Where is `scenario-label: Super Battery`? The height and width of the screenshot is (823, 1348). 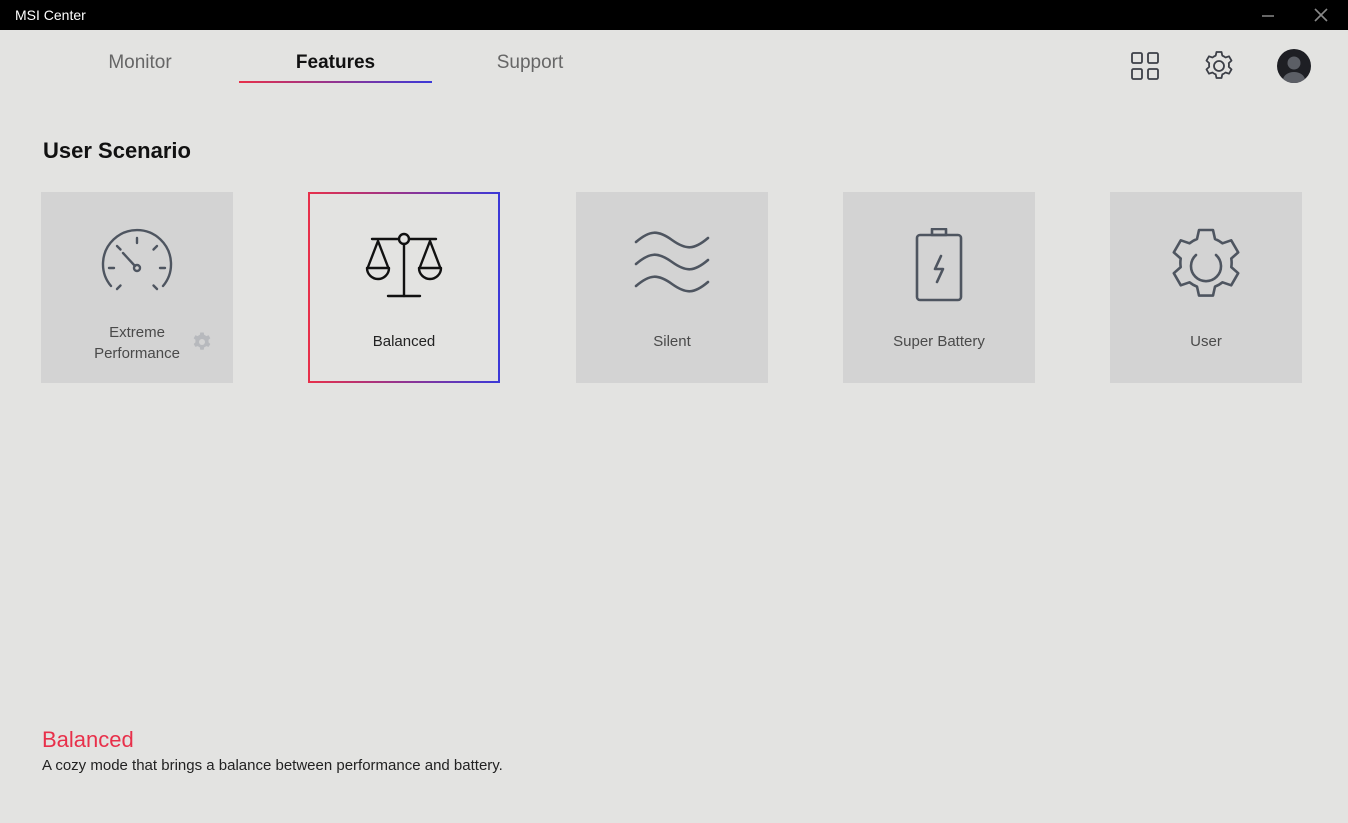
scenario-label: Super Battery is located at coordinates (939, 341).